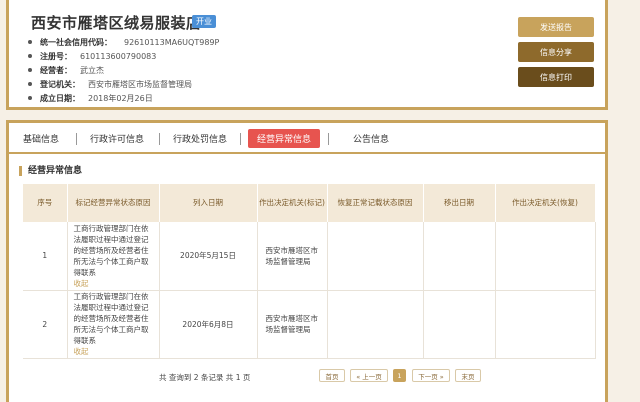 The height and width of the screenshot is (402, 640). Describe the element at coordinates (117, 138) in the screenshot. I see `tab-admin-license: 行政许可信息` at that location.